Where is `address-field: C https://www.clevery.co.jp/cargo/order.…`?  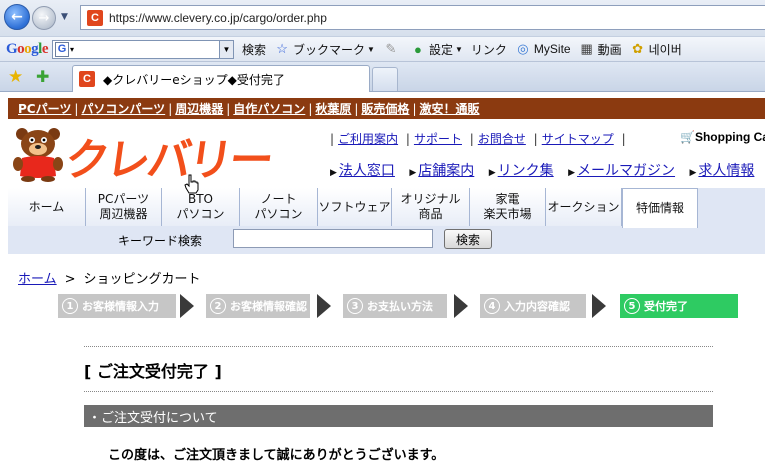
address-field: C https://www.clevery.co.jp/cargo/order.… is located at coordinates (422, 17).